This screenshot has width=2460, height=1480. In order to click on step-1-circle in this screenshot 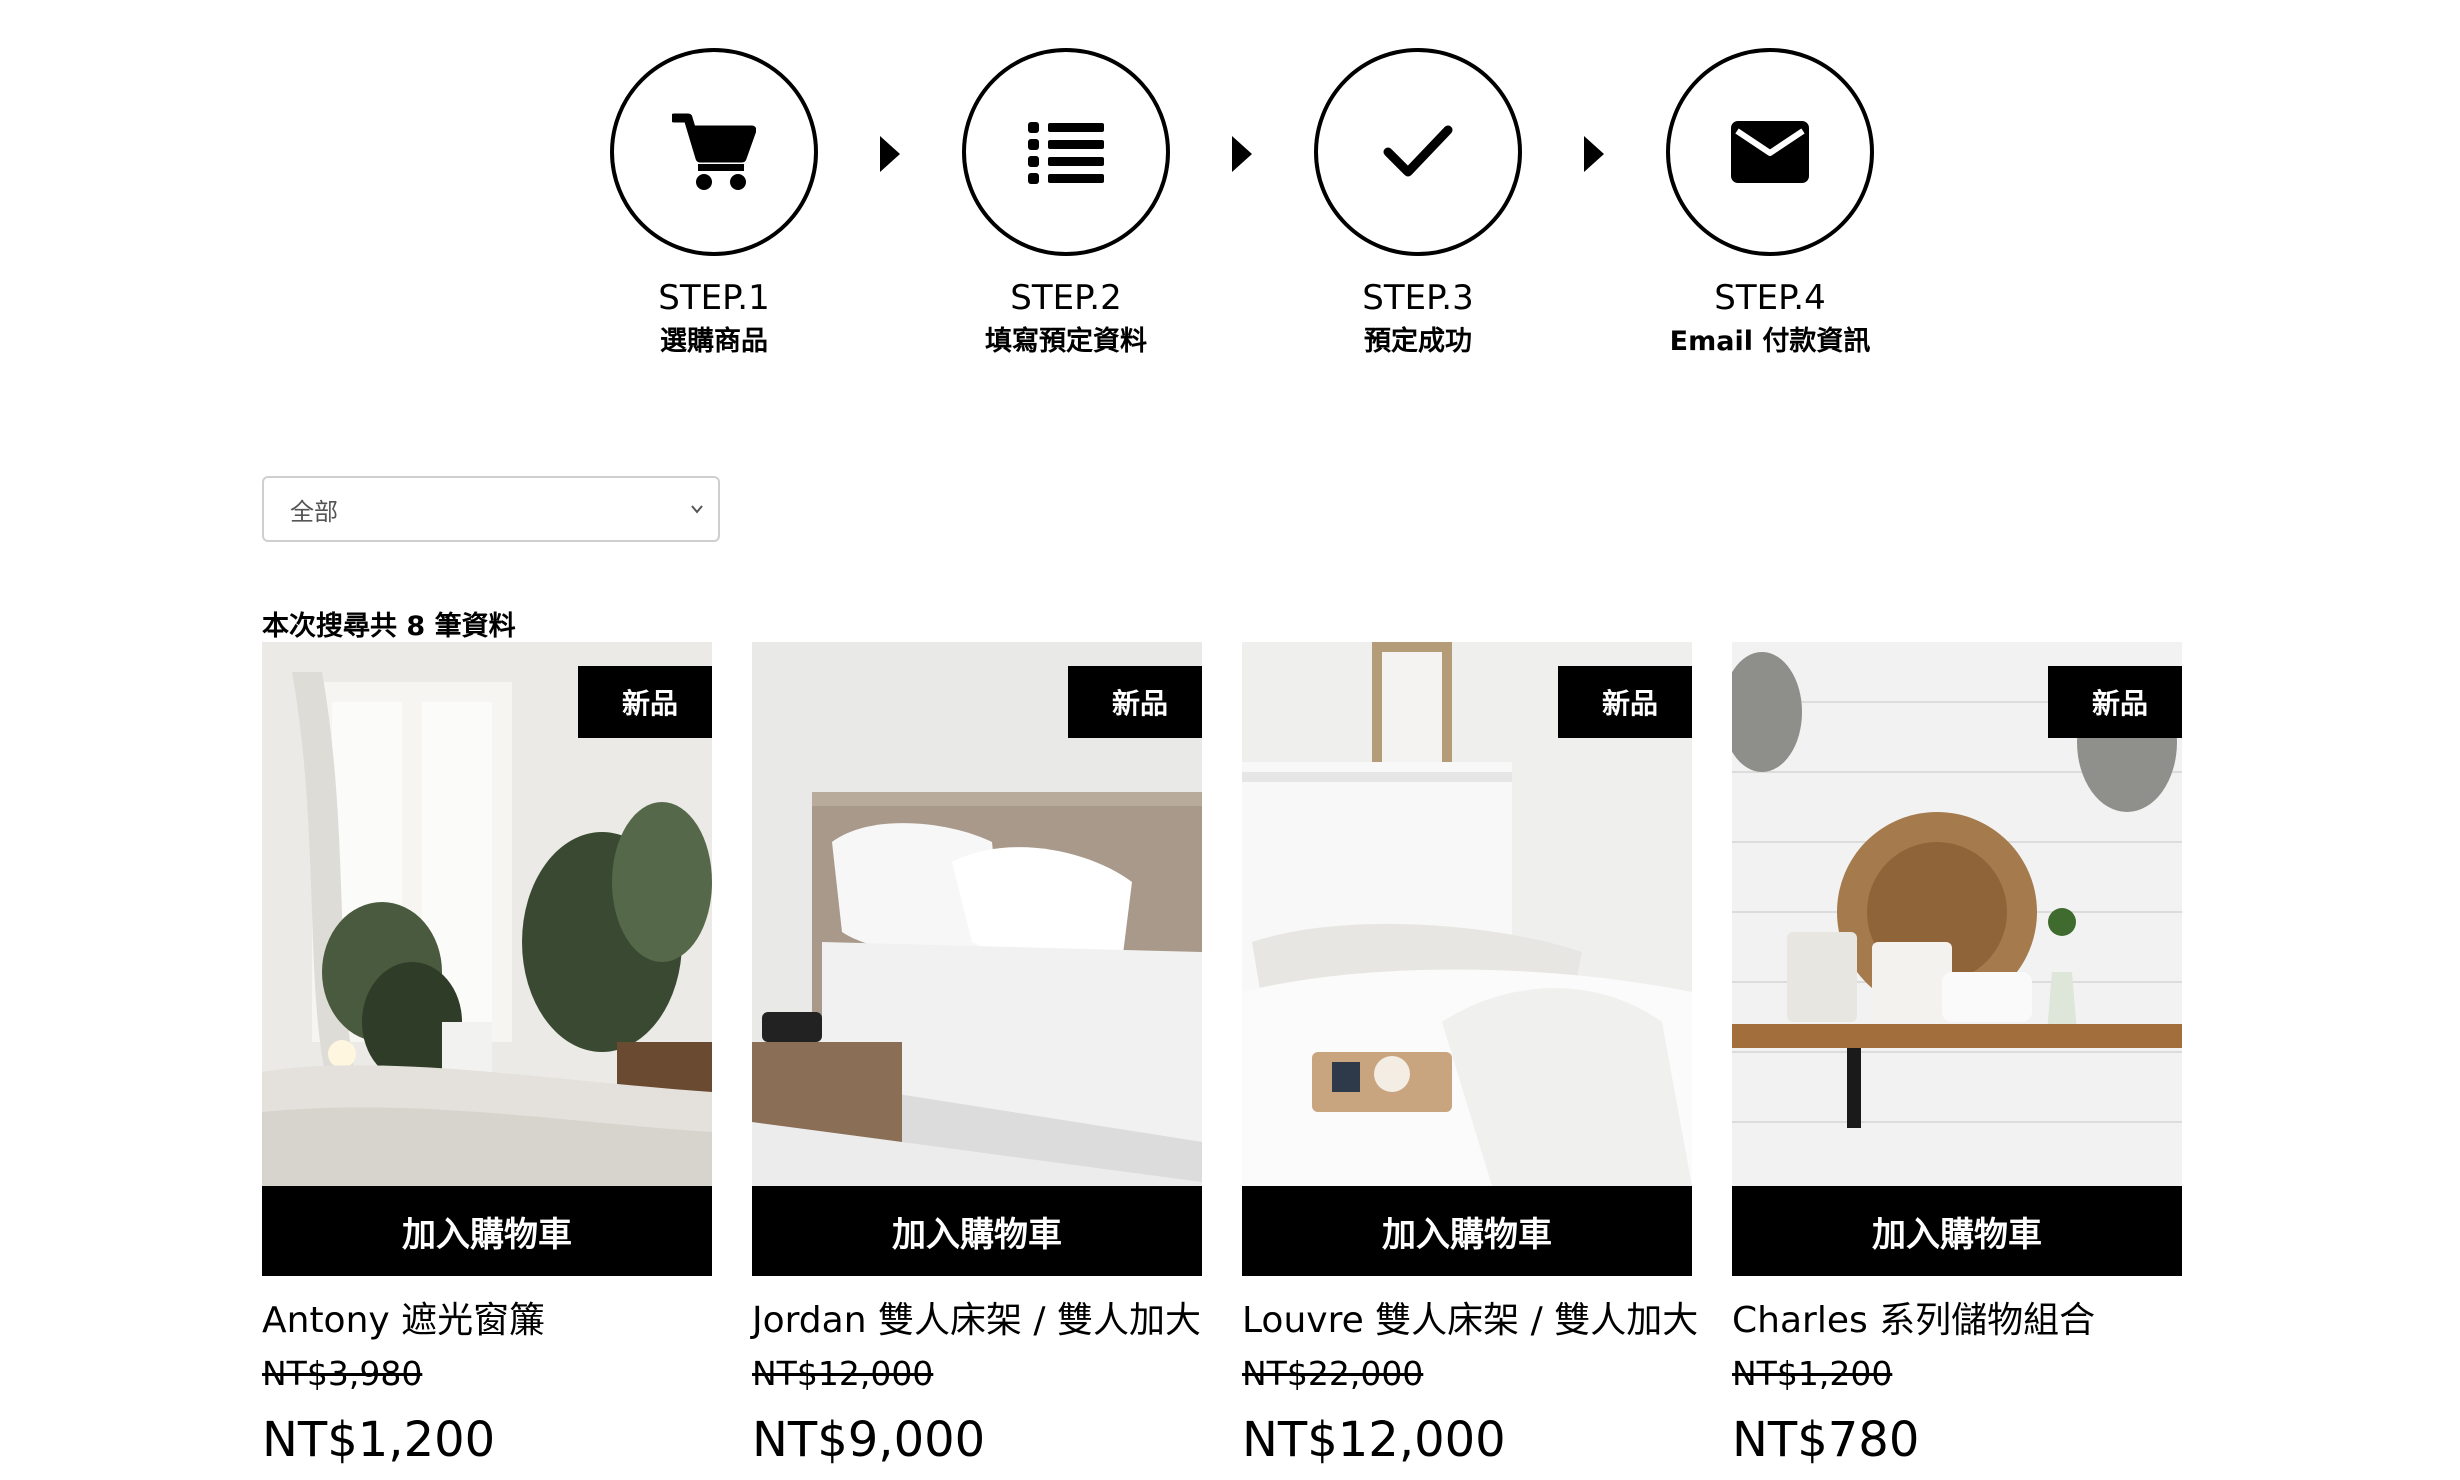, I will do `click(714, 152)`.